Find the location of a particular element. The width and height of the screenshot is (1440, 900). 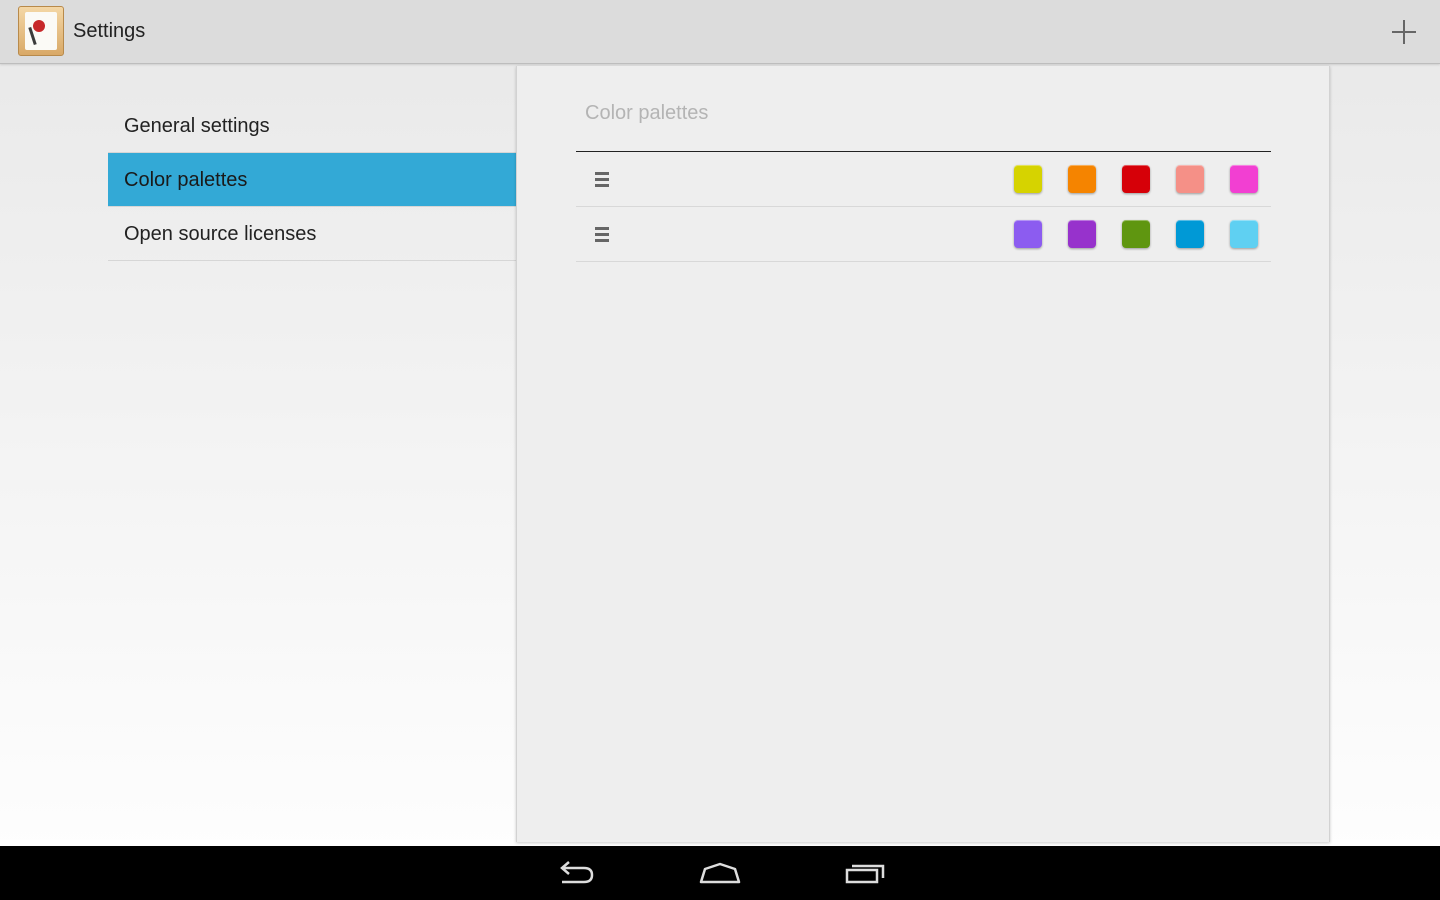

header-item-label: General settings is located at coordinates (197, 126).